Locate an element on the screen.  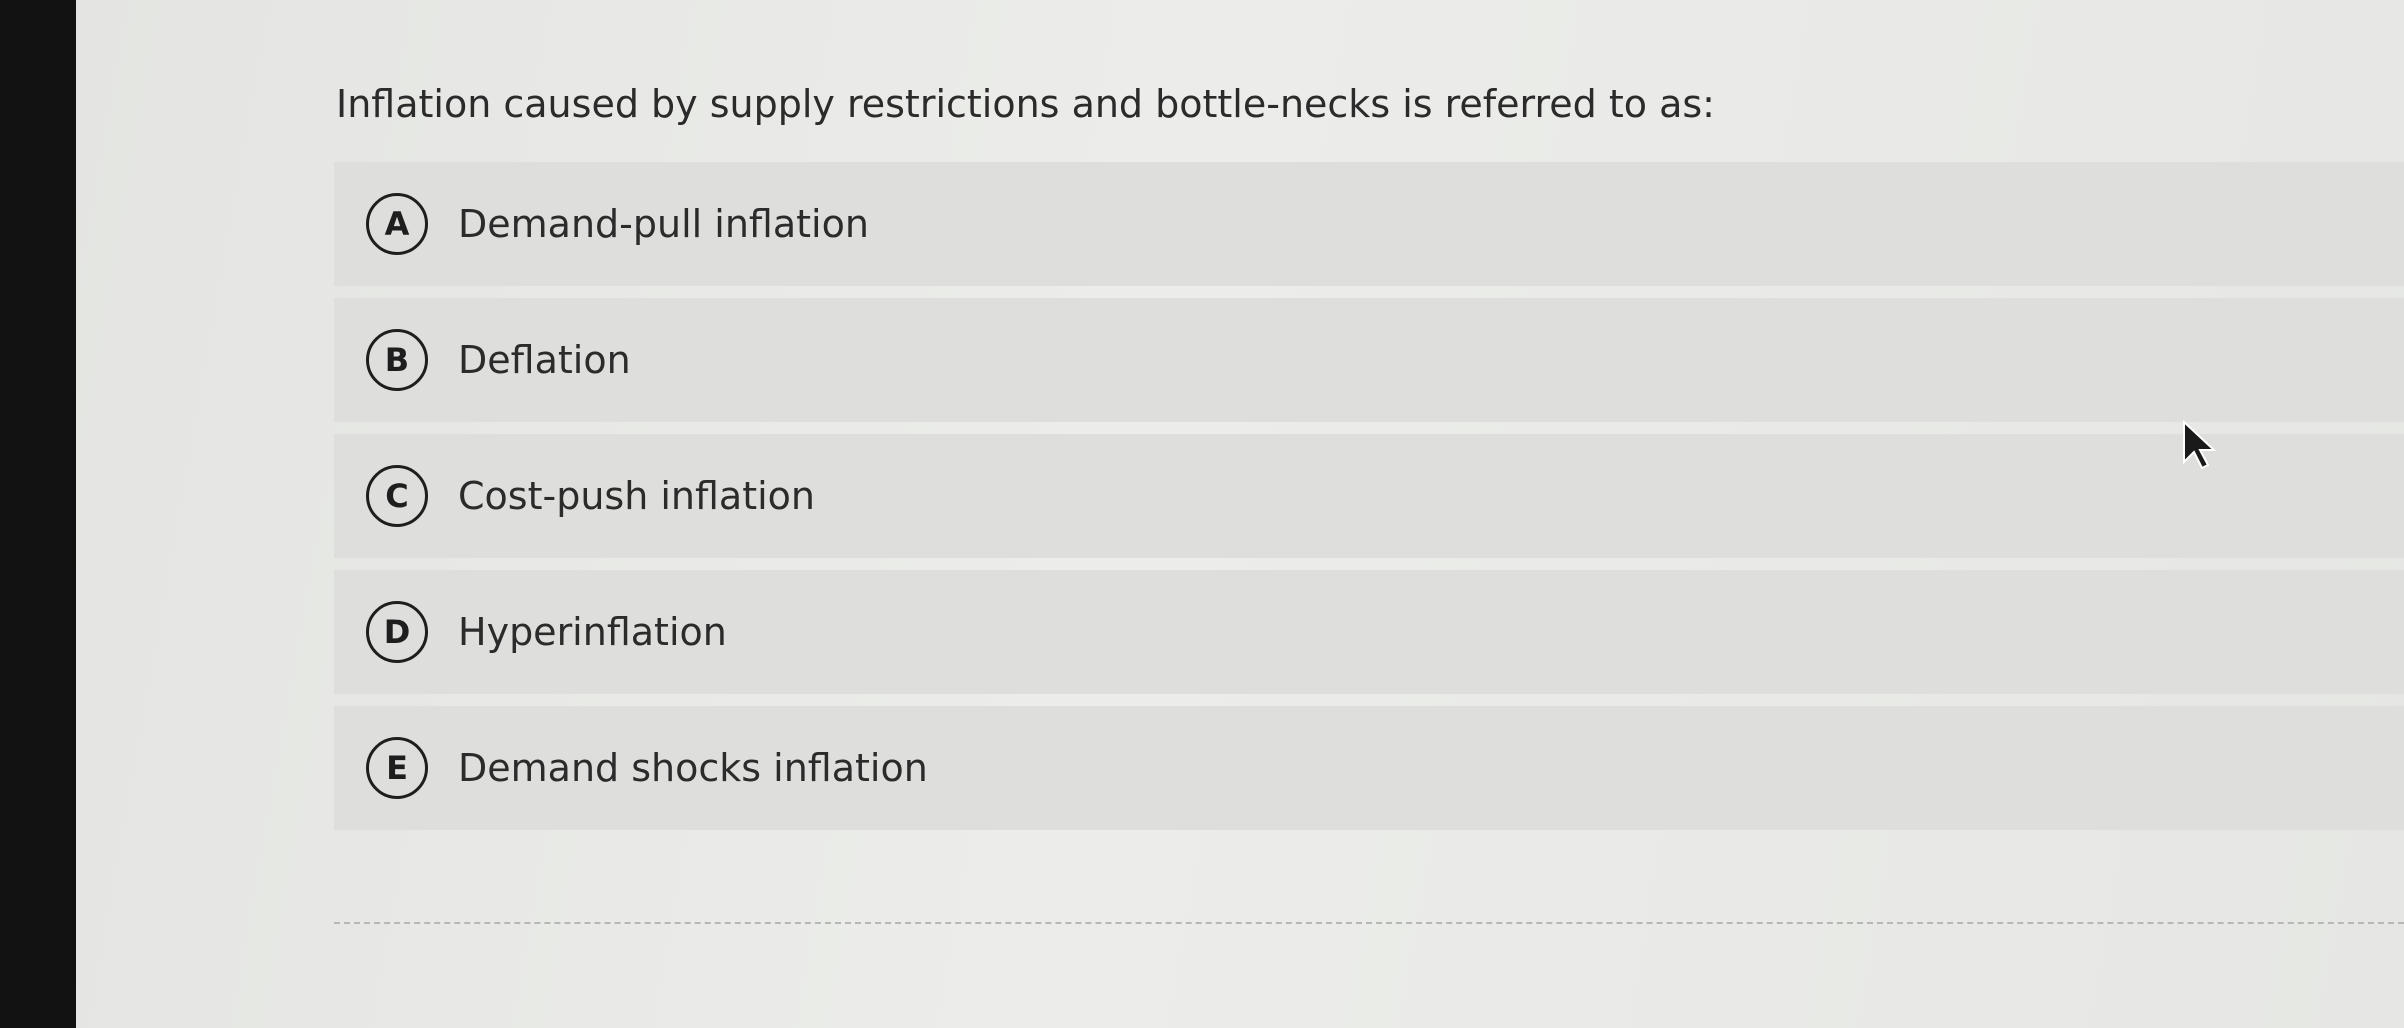
option-b: B Deflation is located at coordinates (1369, 360).